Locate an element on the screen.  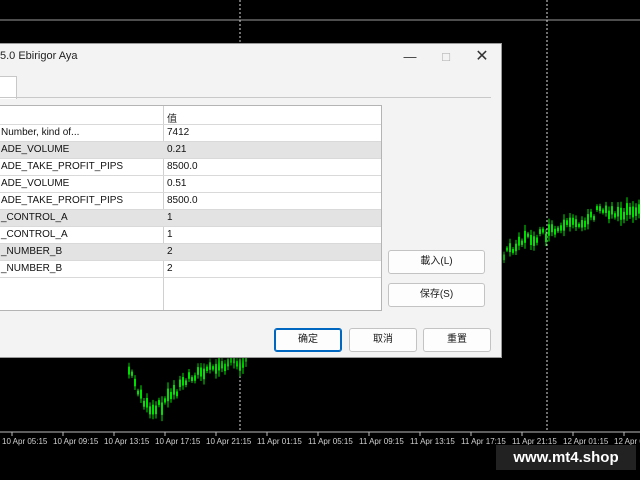
param-name: _NUMBER_B is located at coordinates (32, 268).